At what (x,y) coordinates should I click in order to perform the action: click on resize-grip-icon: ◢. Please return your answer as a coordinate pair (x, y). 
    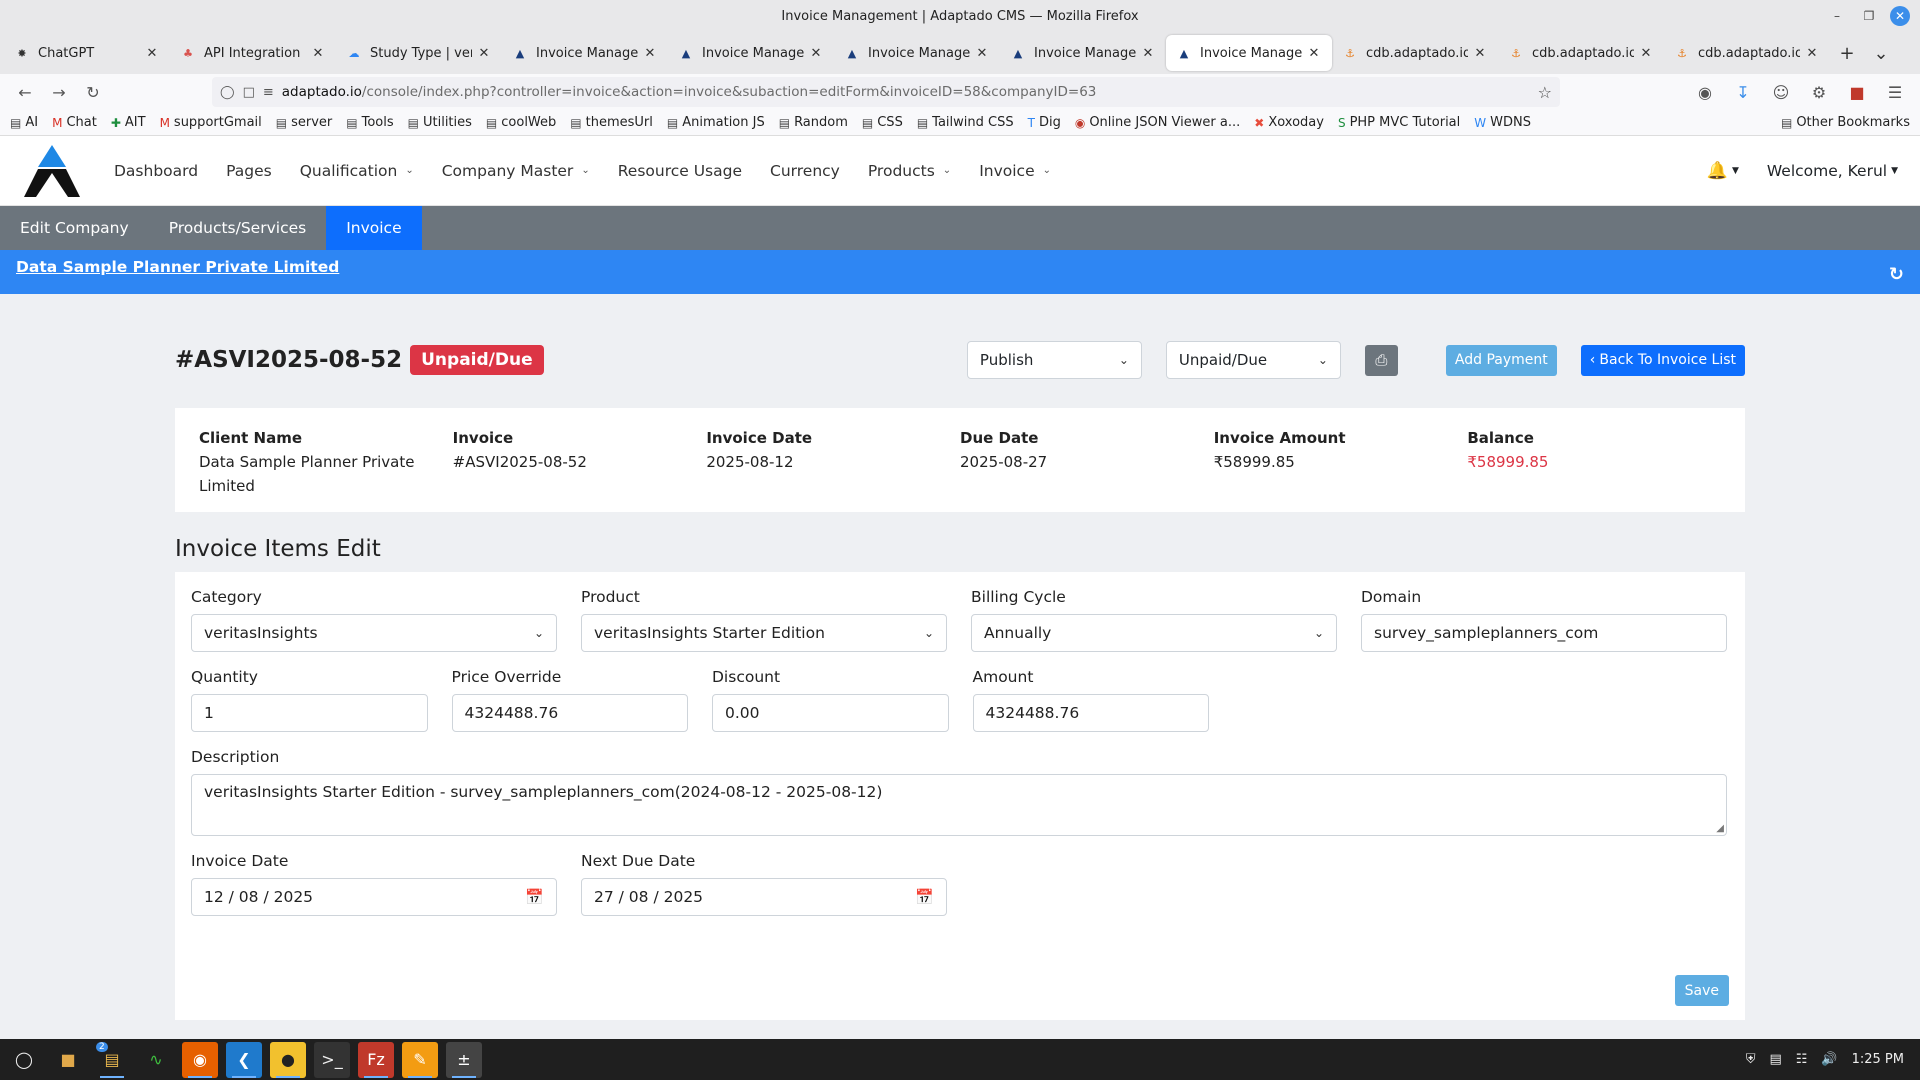
    Looking at the image, I should click on (1720, 828).